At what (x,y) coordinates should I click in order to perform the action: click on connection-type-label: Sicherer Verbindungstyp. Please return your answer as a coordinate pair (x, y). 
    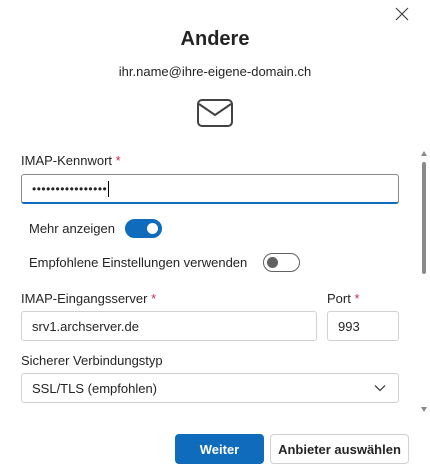
    Looking at the image, I should click on (92, 360).